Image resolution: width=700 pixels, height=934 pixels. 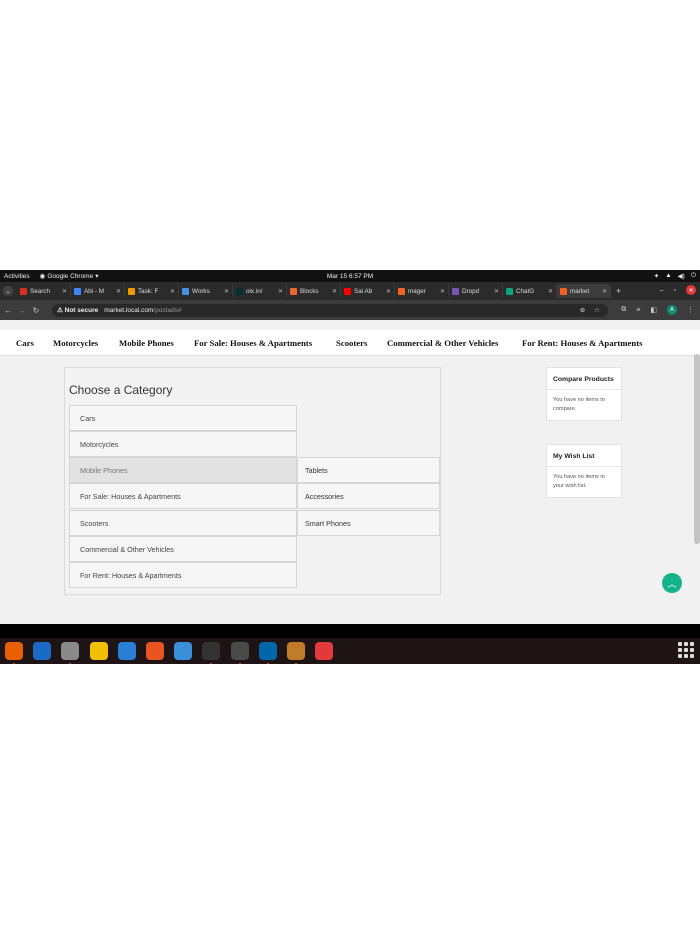 What do you see at coordinates (584, 456) in the screenshot?
I see `wish-list-title: My Wish List` at bounding box center [584, 456].